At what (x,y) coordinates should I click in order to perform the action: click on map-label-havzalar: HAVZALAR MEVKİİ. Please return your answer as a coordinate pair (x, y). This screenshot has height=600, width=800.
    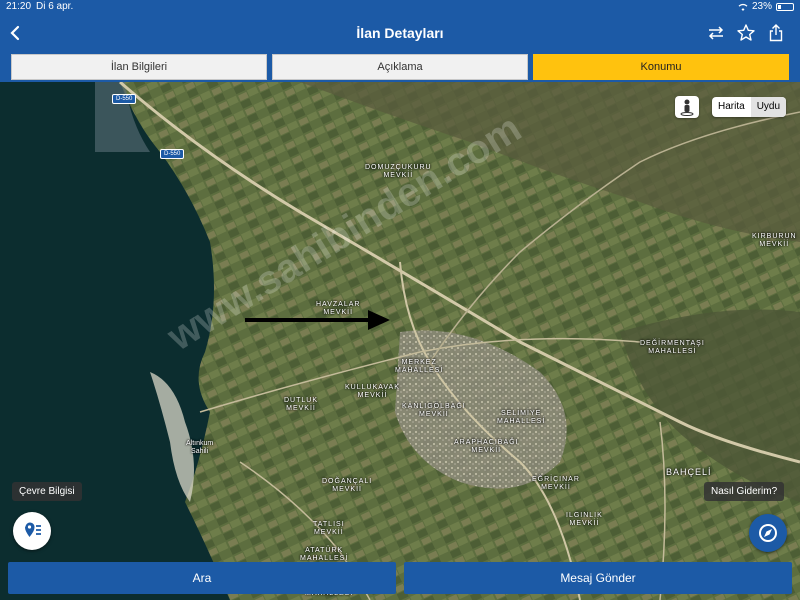
    Looking at the image, I should click on (338, 308).